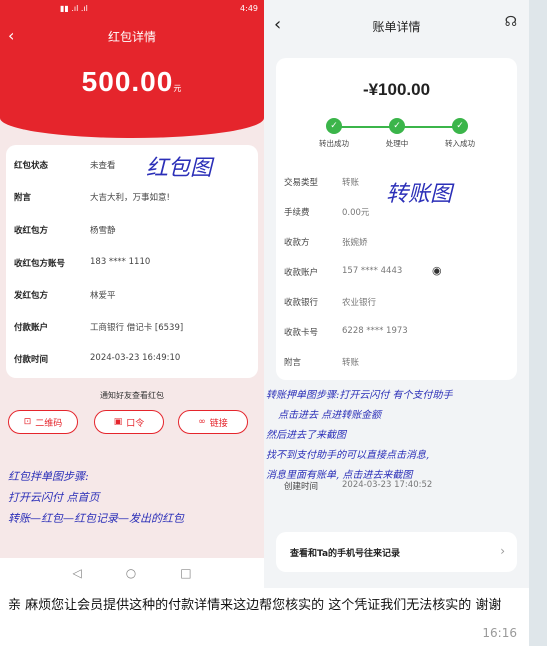 This screenshot has width=547, height=646. Describe the element at coordinates (249, 8) in the screenshot. I see `status-time: 4:49` at that location.